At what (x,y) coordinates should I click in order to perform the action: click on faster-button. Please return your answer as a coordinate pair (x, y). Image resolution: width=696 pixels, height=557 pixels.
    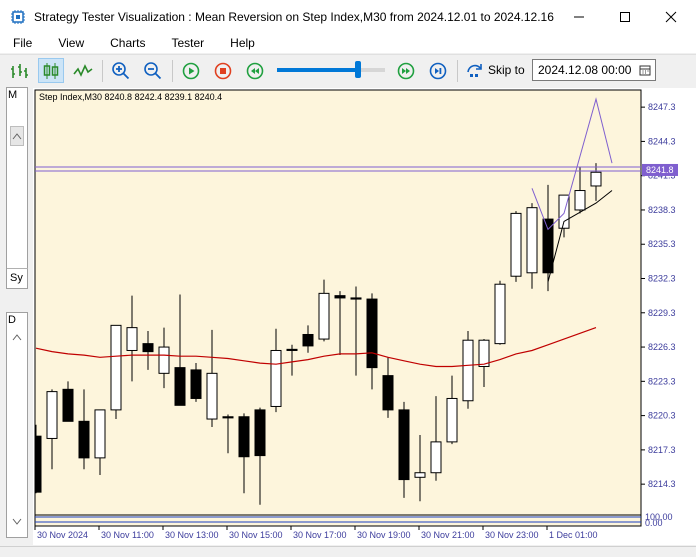
    Looking at the image, I should click on (406, 70).